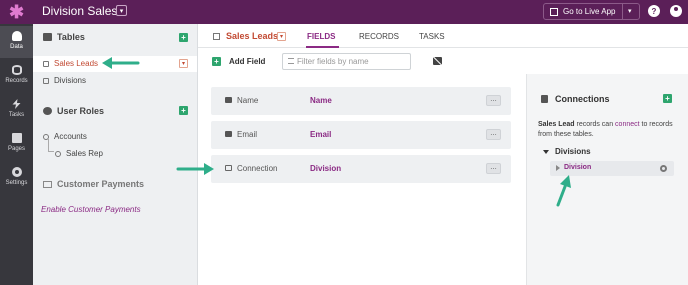 The image size is (688, 285). I want to click on tables-heading-label: Tables, so click(71, 37).